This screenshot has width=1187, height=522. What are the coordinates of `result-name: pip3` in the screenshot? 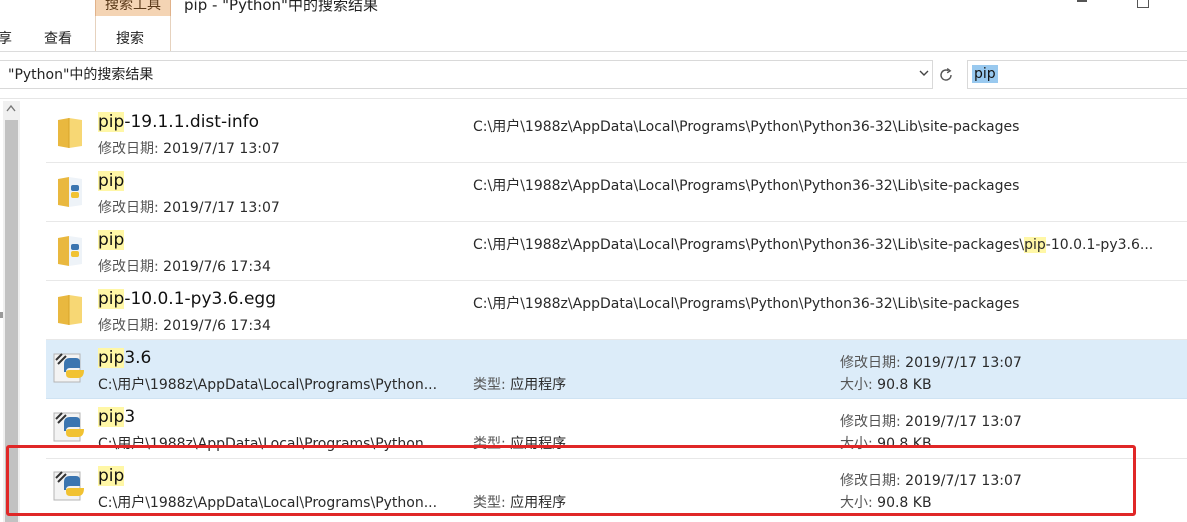 It's located at (116, 417).